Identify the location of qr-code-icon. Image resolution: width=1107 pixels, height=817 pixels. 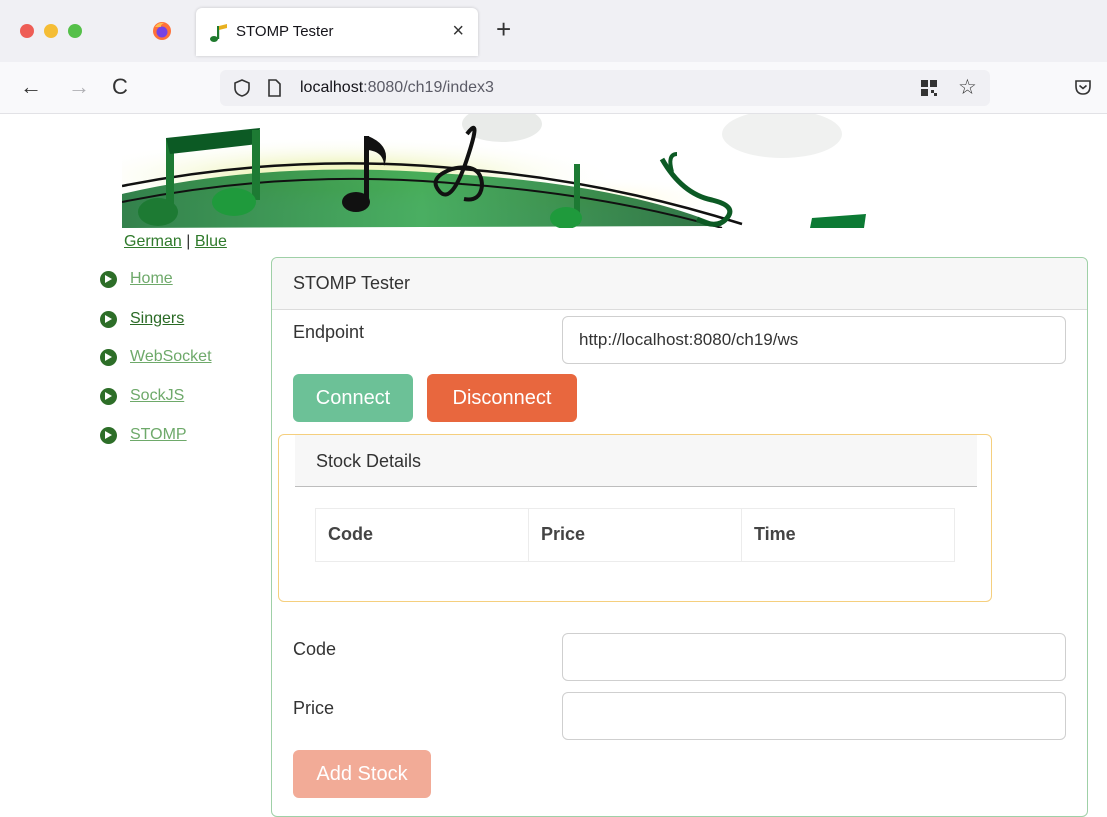
(929, 88).